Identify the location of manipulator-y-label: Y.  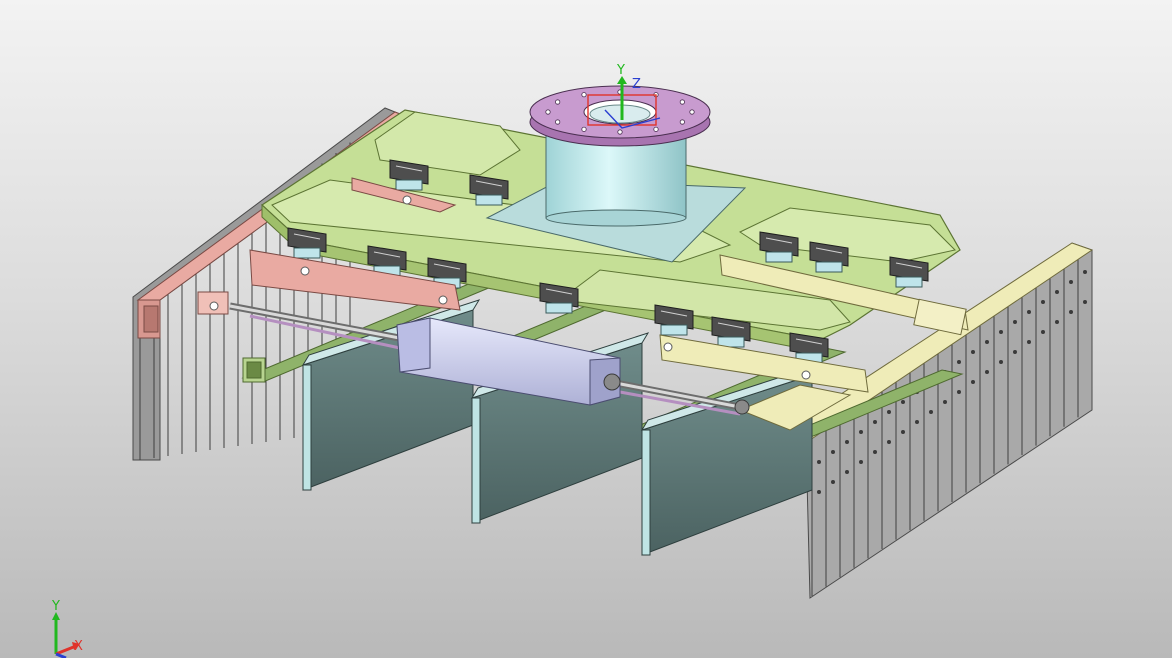
(620, 70).